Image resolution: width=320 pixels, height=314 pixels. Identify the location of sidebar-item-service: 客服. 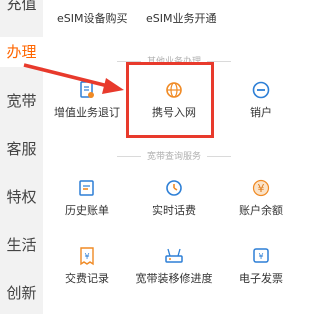
(21, 149).